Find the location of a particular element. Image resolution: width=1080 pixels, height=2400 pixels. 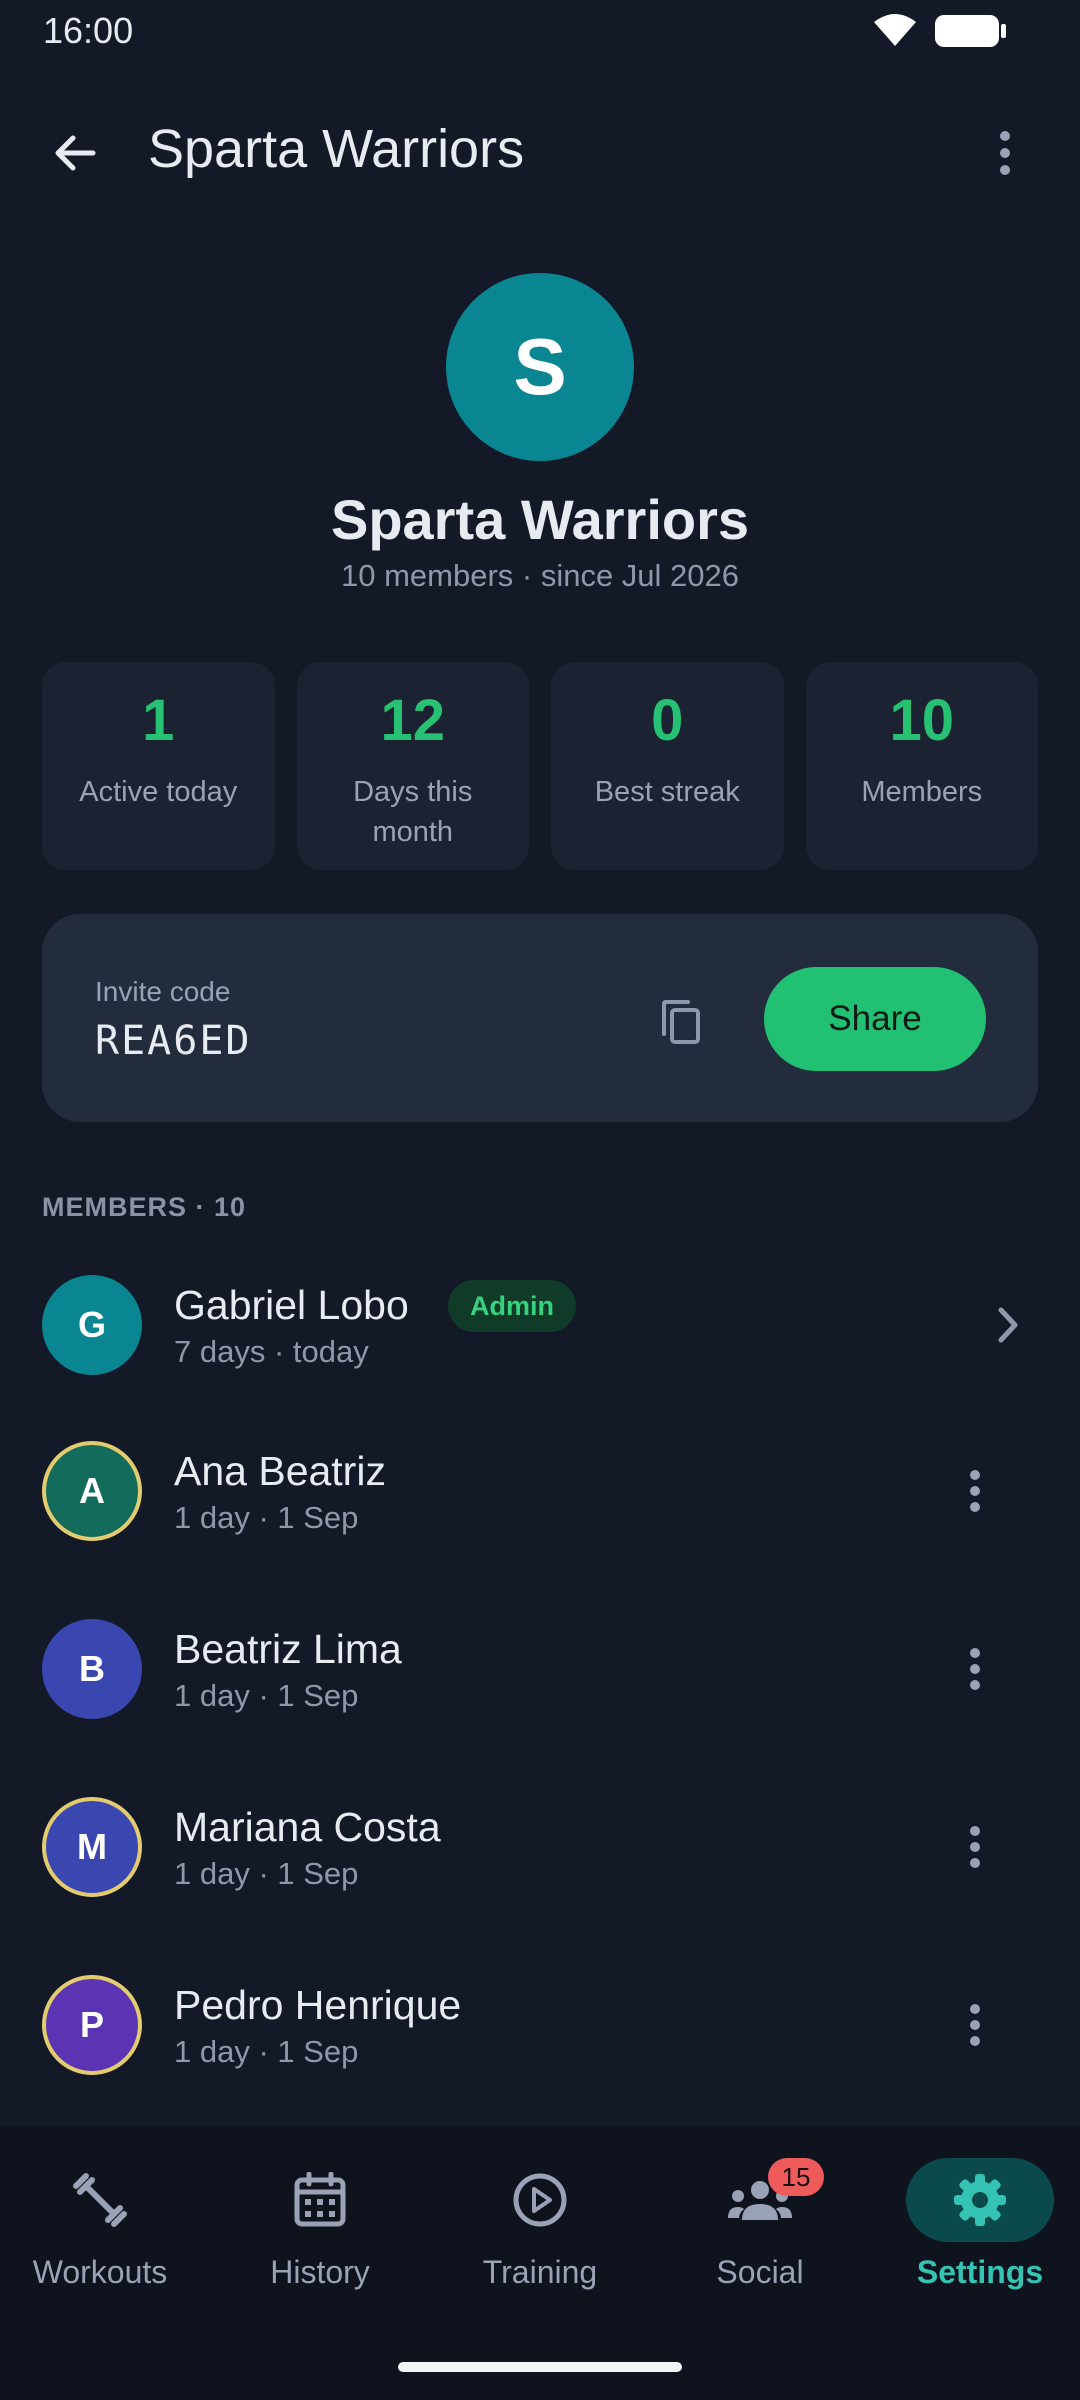

member-name: Mariana Costa is located at coordinates (307, 1827).